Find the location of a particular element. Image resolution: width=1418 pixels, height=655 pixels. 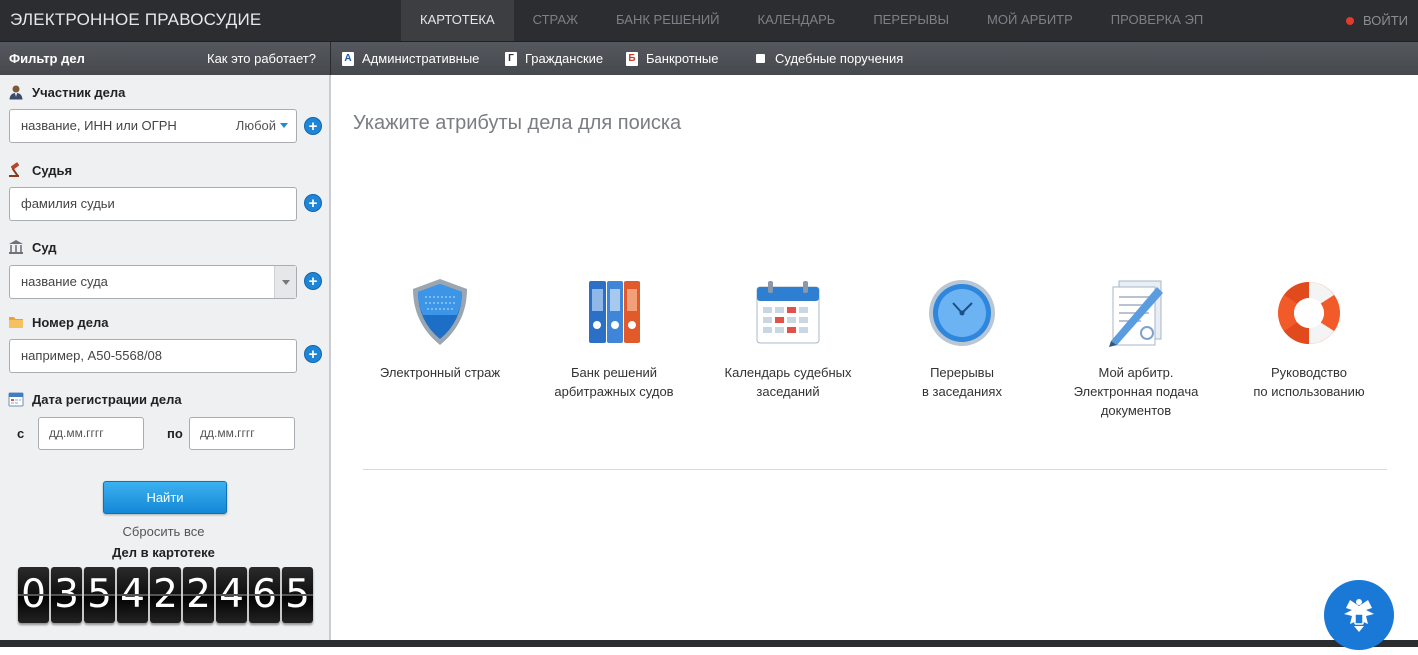

date-to-label: по is located at coordinates (175, 433).